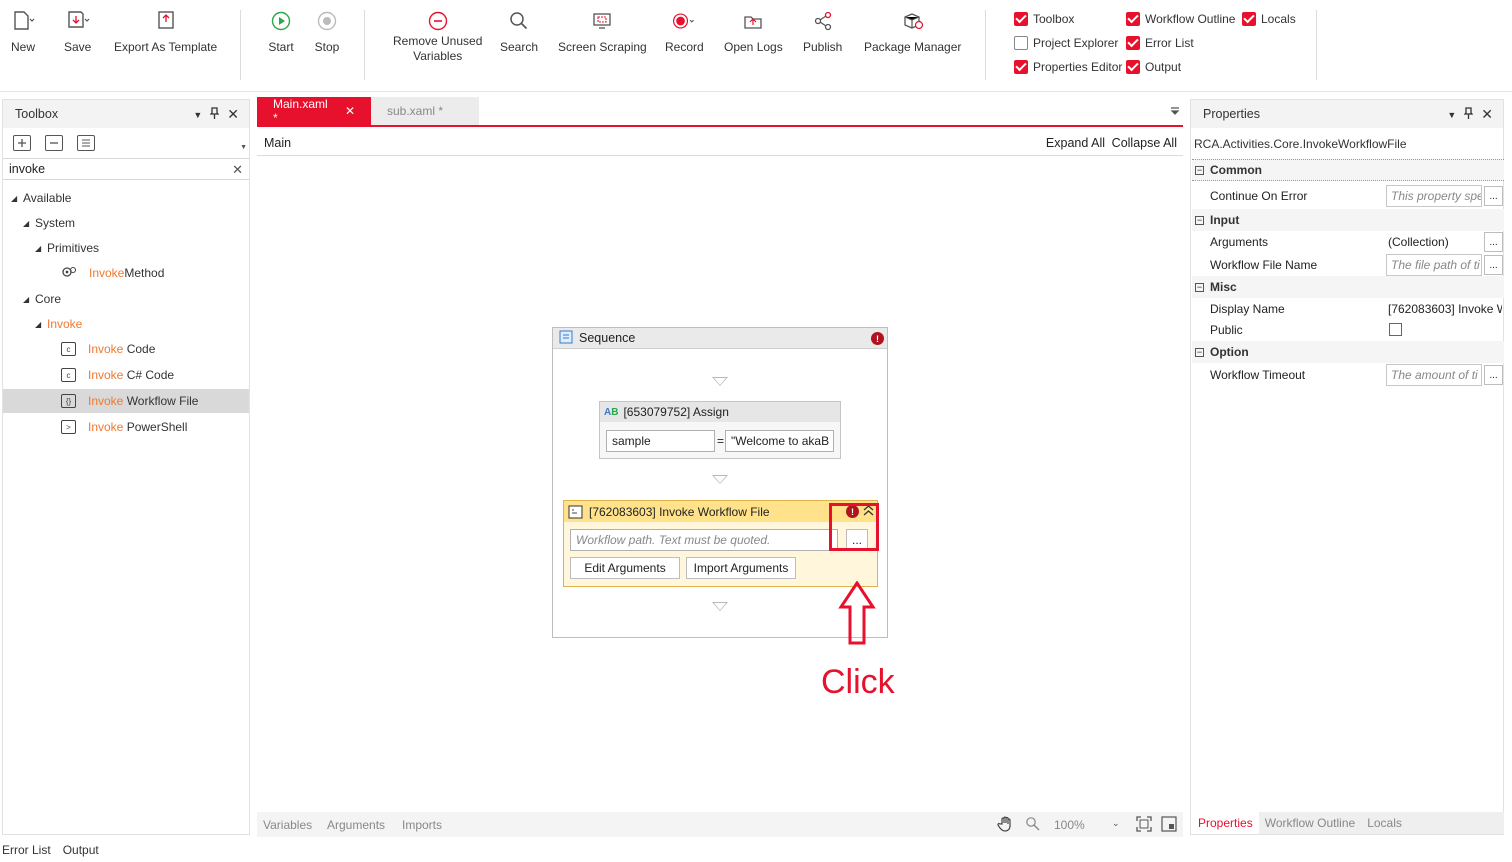 This screenshot has width=1512, height=862. I want to click on save-button: Save, so click(77, 31).